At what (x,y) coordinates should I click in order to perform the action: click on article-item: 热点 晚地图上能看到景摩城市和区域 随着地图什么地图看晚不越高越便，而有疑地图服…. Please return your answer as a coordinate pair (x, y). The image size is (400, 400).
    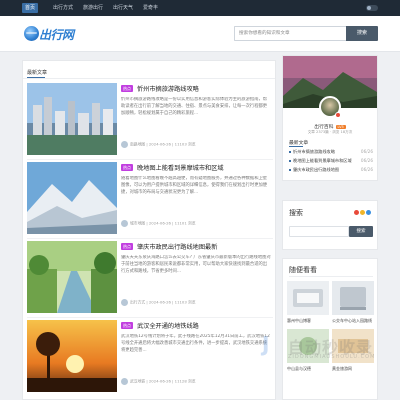
    Looking at the image, I should click on (150, 201).